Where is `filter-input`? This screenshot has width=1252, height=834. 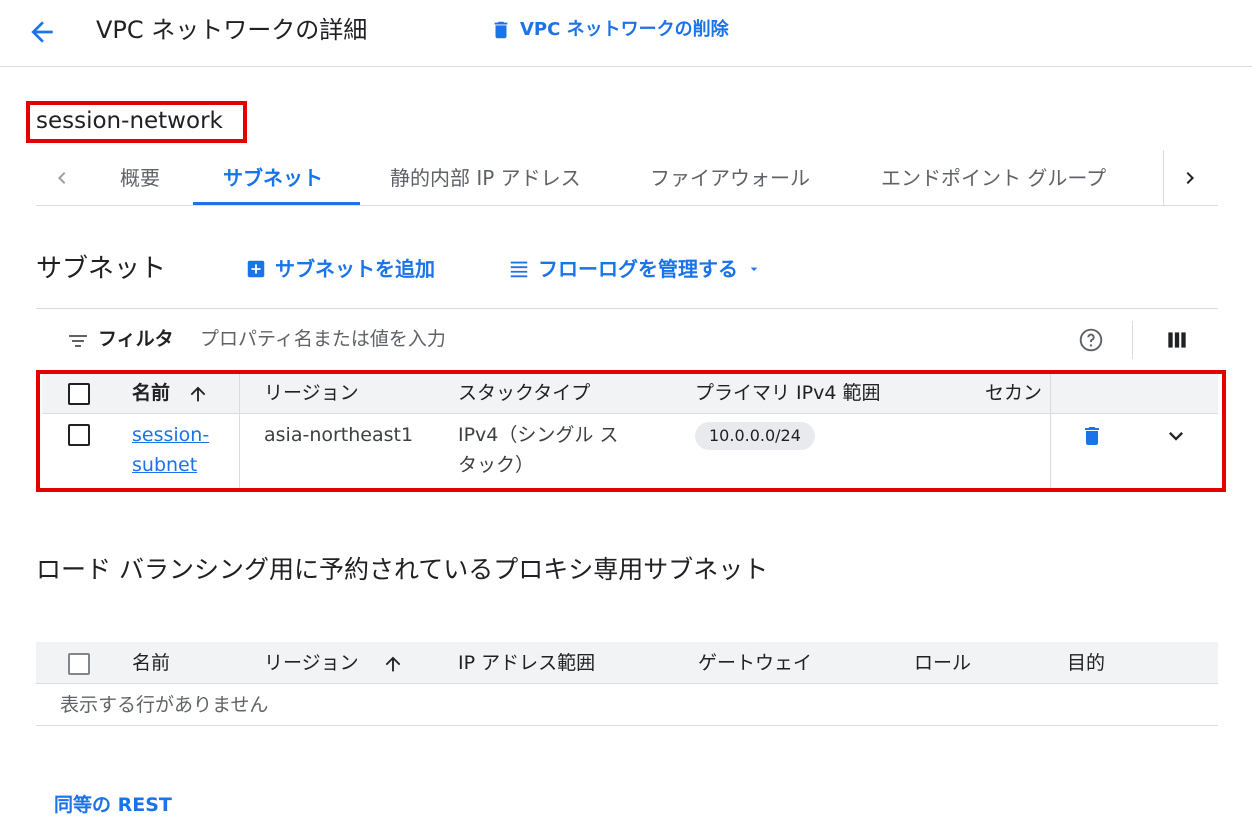
filter-input is located at coordinates (550, 339).